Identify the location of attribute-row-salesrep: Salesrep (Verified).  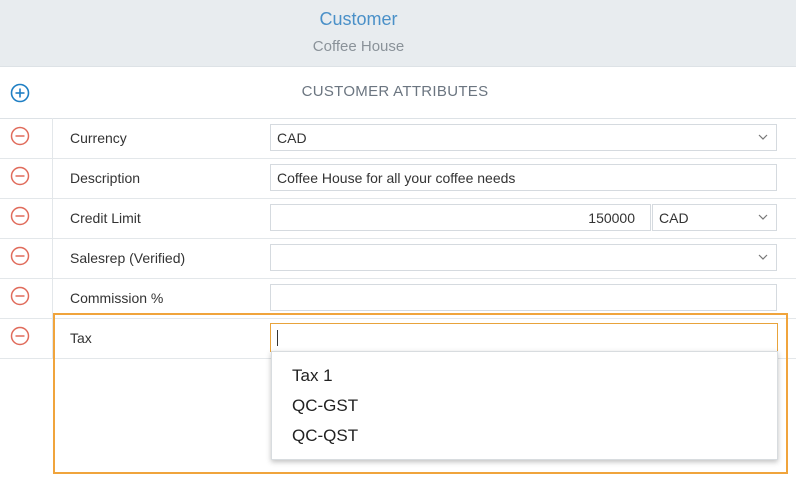
(398, 258).